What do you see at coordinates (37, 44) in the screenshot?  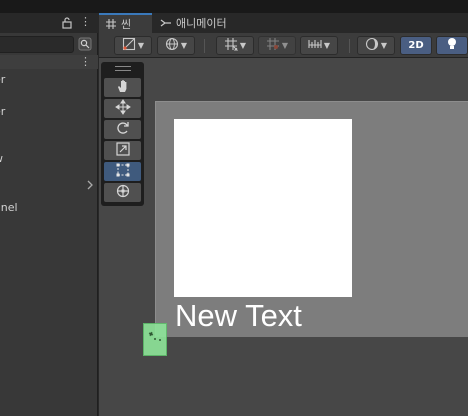 I see `hierarchy-search-input` at bounding box center [37, 44].